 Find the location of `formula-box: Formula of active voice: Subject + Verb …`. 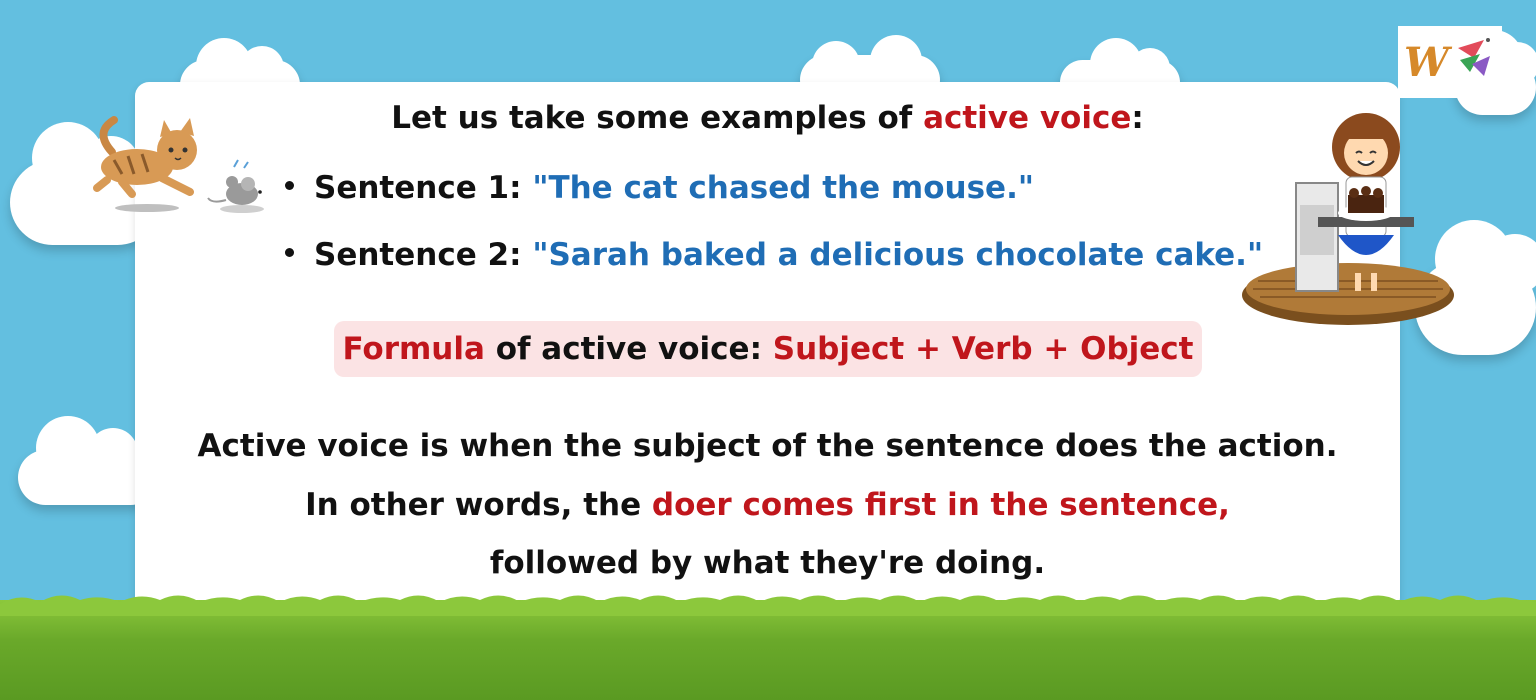

formula-box: Formula of active voice: Subject + Verb … is located at coordinates (768, 349).